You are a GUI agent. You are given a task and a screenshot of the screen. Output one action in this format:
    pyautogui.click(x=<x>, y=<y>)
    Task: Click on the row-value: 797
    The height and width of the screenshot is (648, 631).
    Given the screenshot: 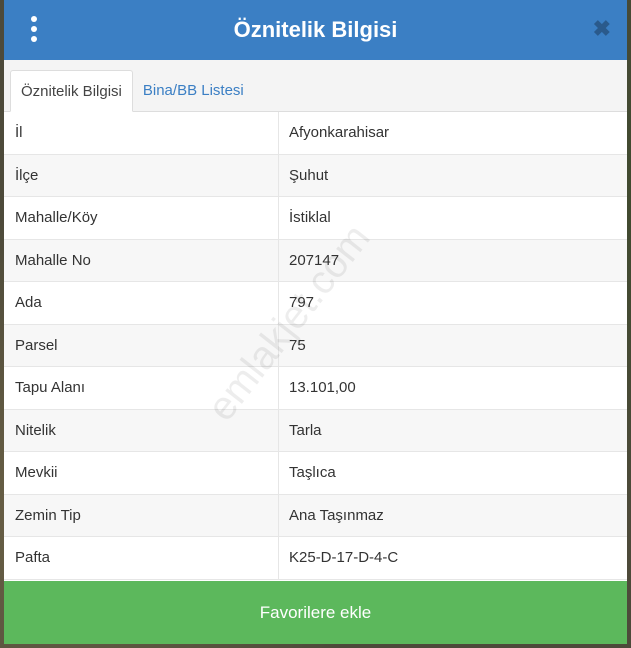 What is the action you would take?
    pyautogui.click(x=302, y=303)
    